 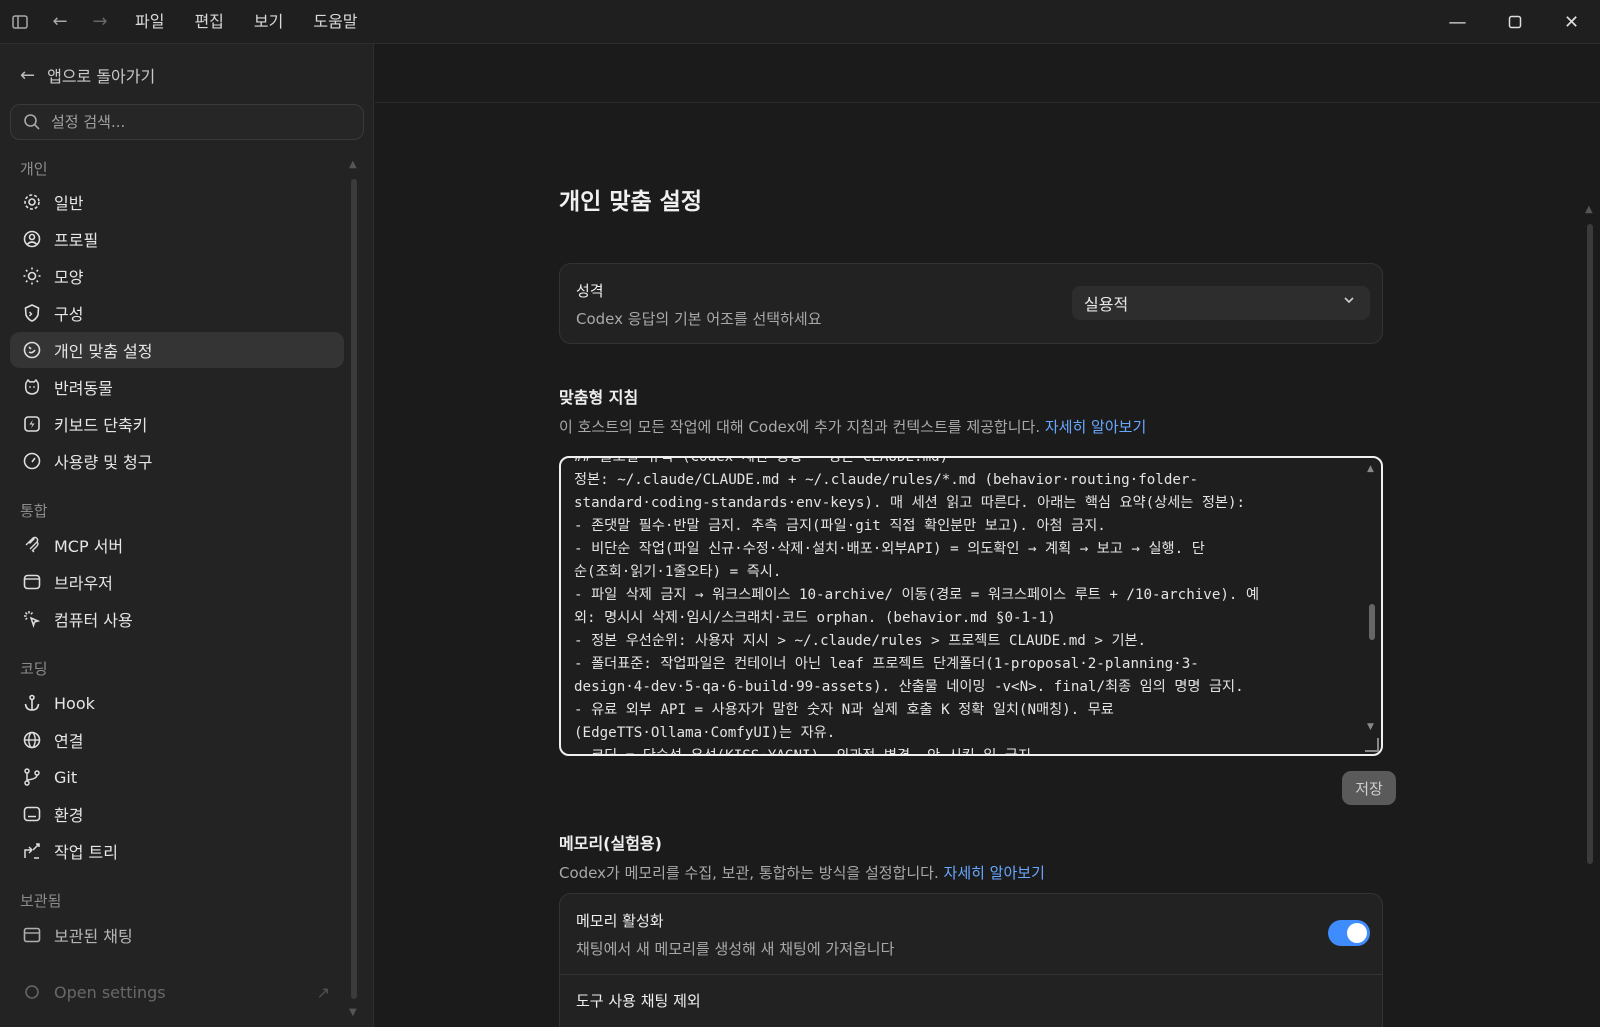 What do you see at coordinates (1372, 745) in the screenshot?
I see `resize-handle-icon` at bounding box center [1372, 745].